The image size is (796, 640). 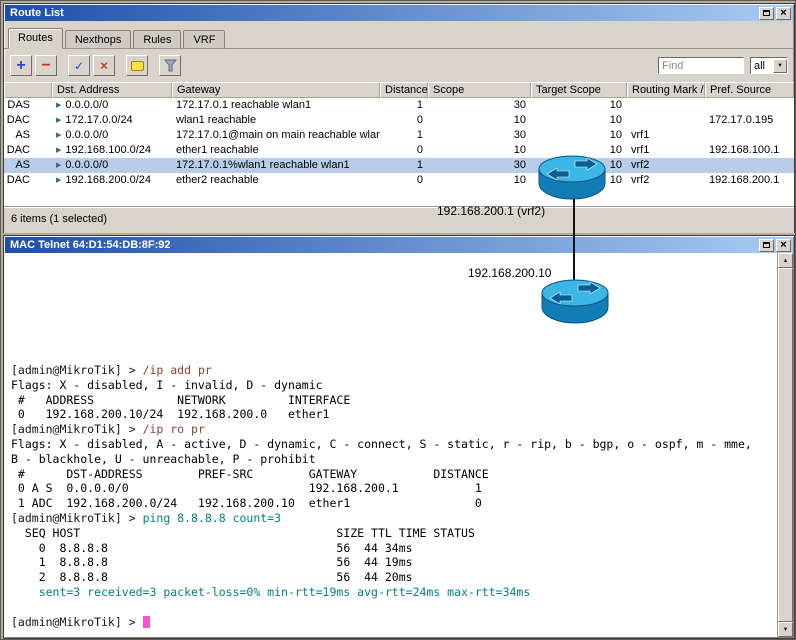 What do you see at coordinates (244, 105) in the screenshot?
I see `route-cell-gateway: 172.17.0.1 reachable wlan1` at bounding box center [244, 105].